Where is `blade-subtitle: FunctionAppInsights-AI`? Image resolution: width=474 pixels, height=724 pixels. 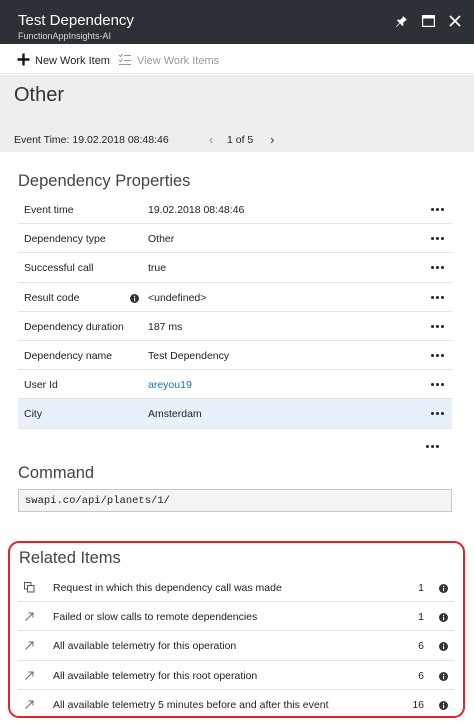 blade-subtitle: FunctionAppInsights-AI is located at coordinates (65, 36).